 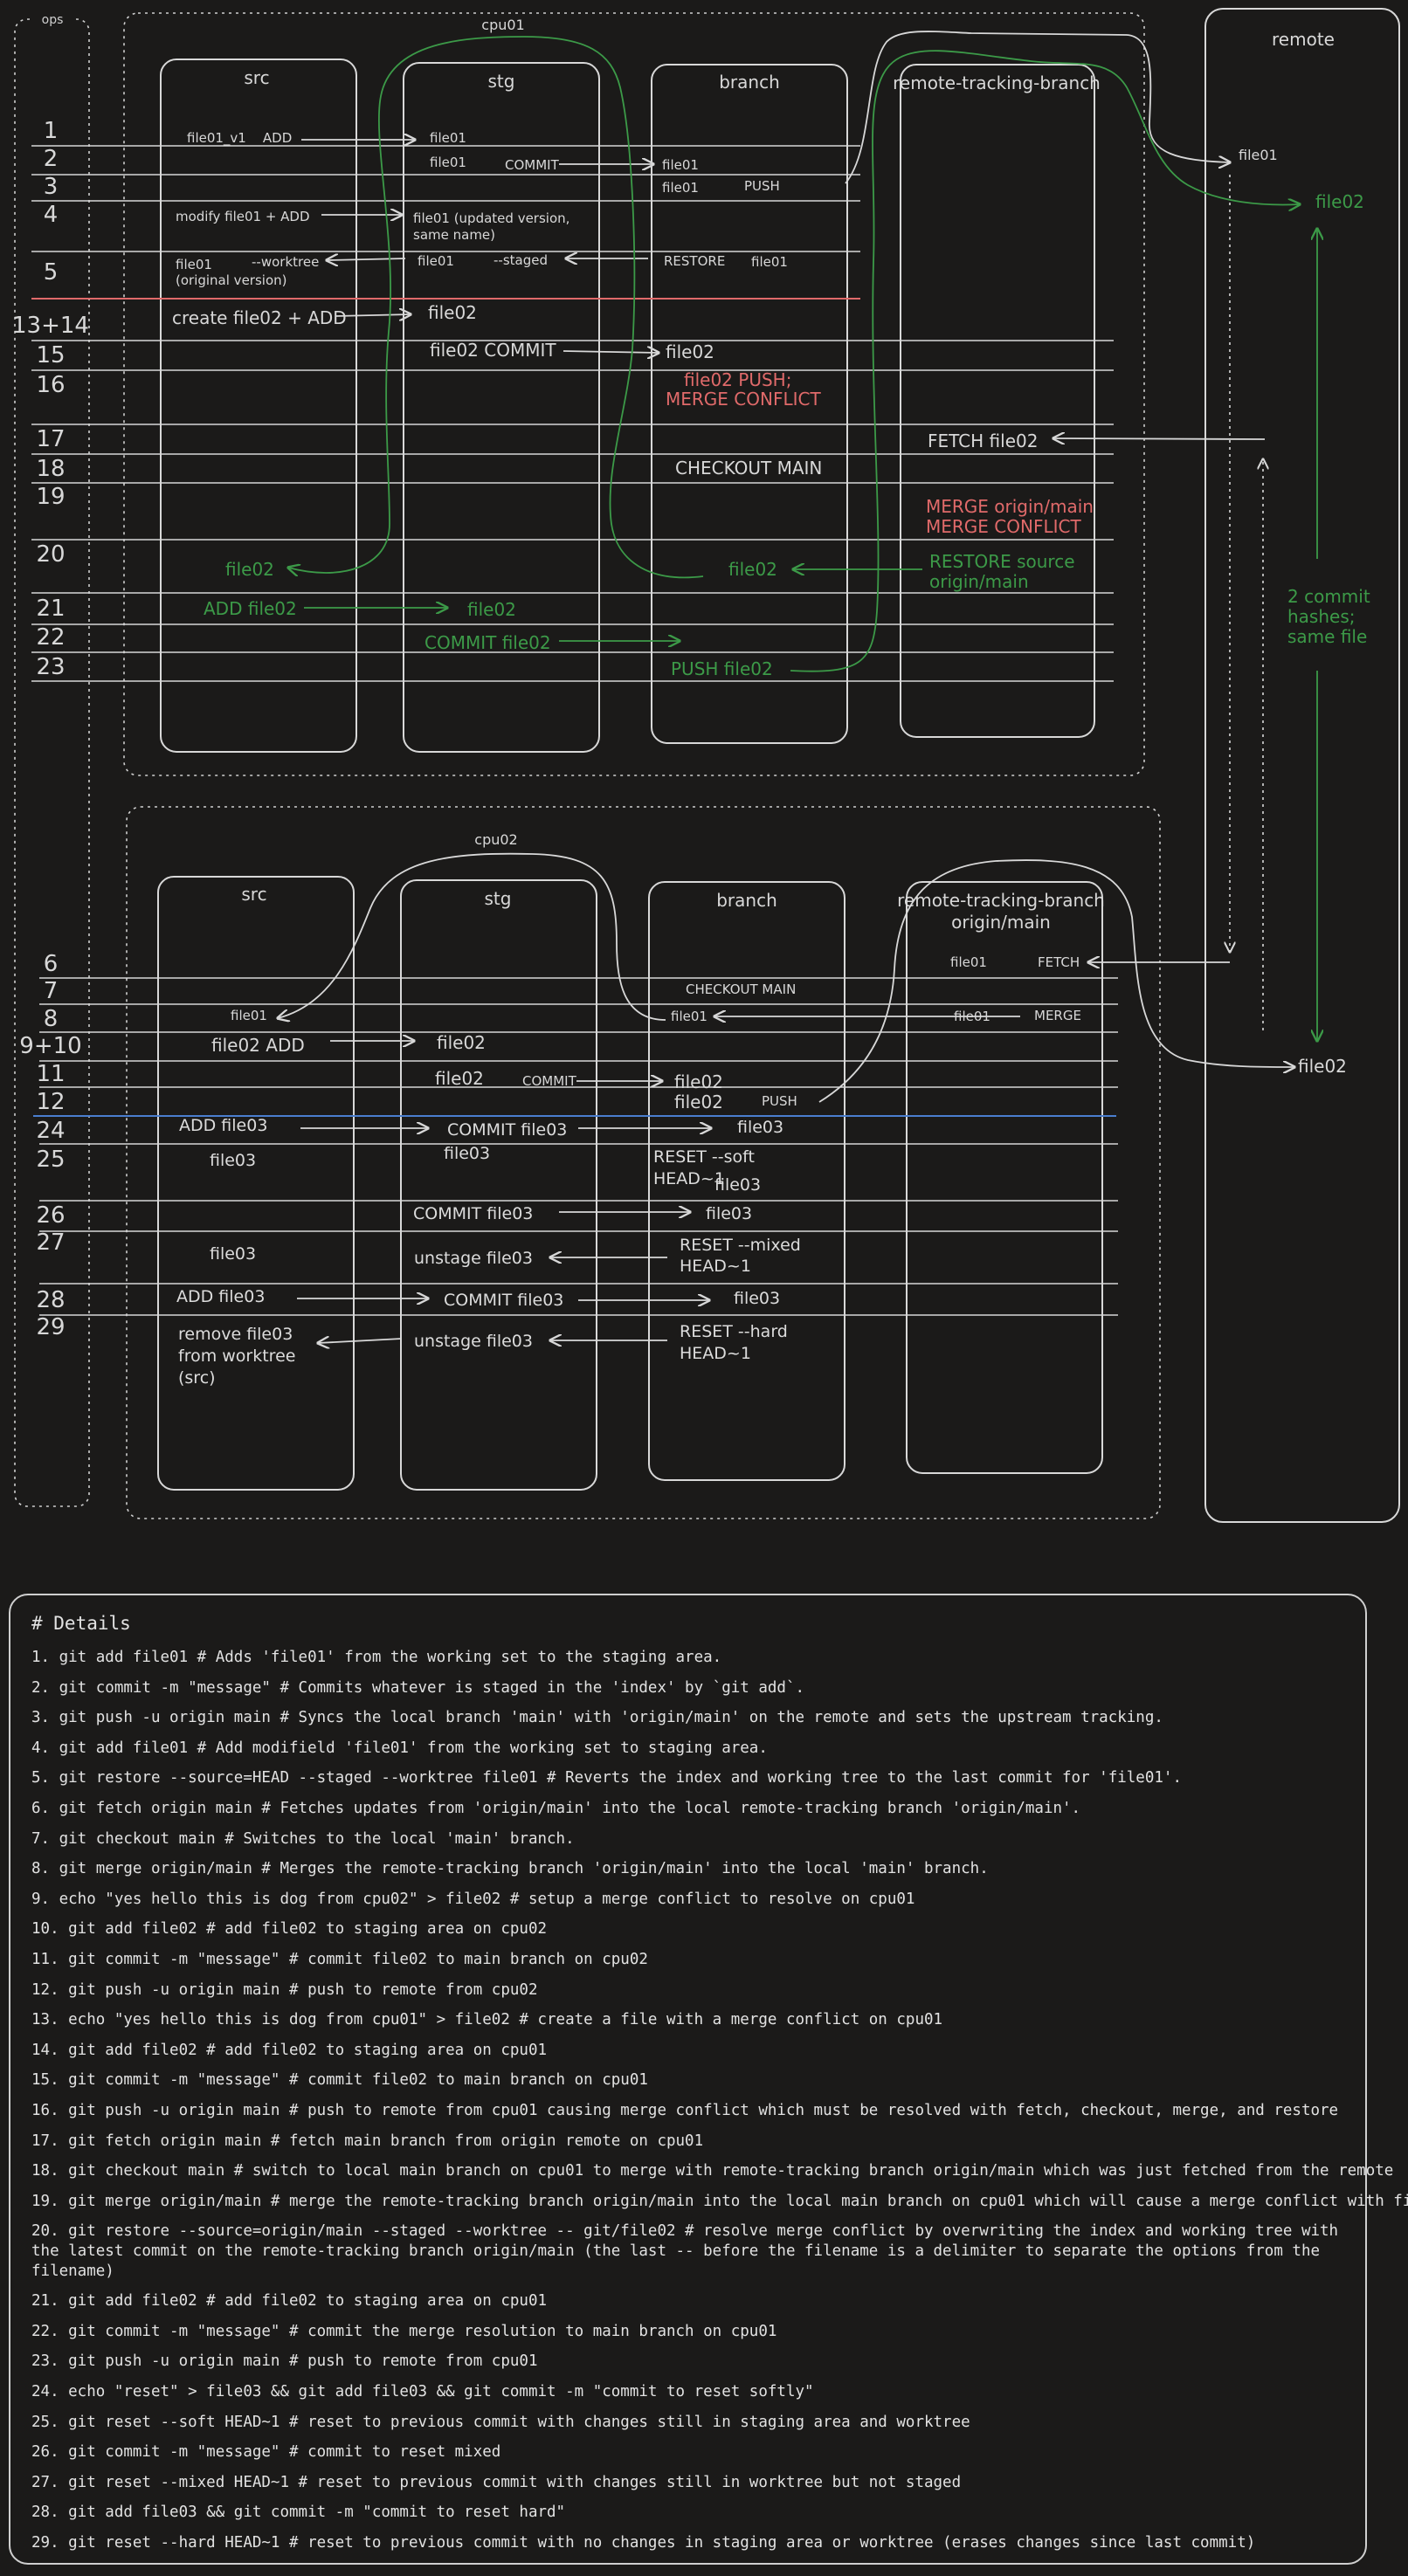 I want to click on step12-branch-label: file02, so click(x=698, y=1102).